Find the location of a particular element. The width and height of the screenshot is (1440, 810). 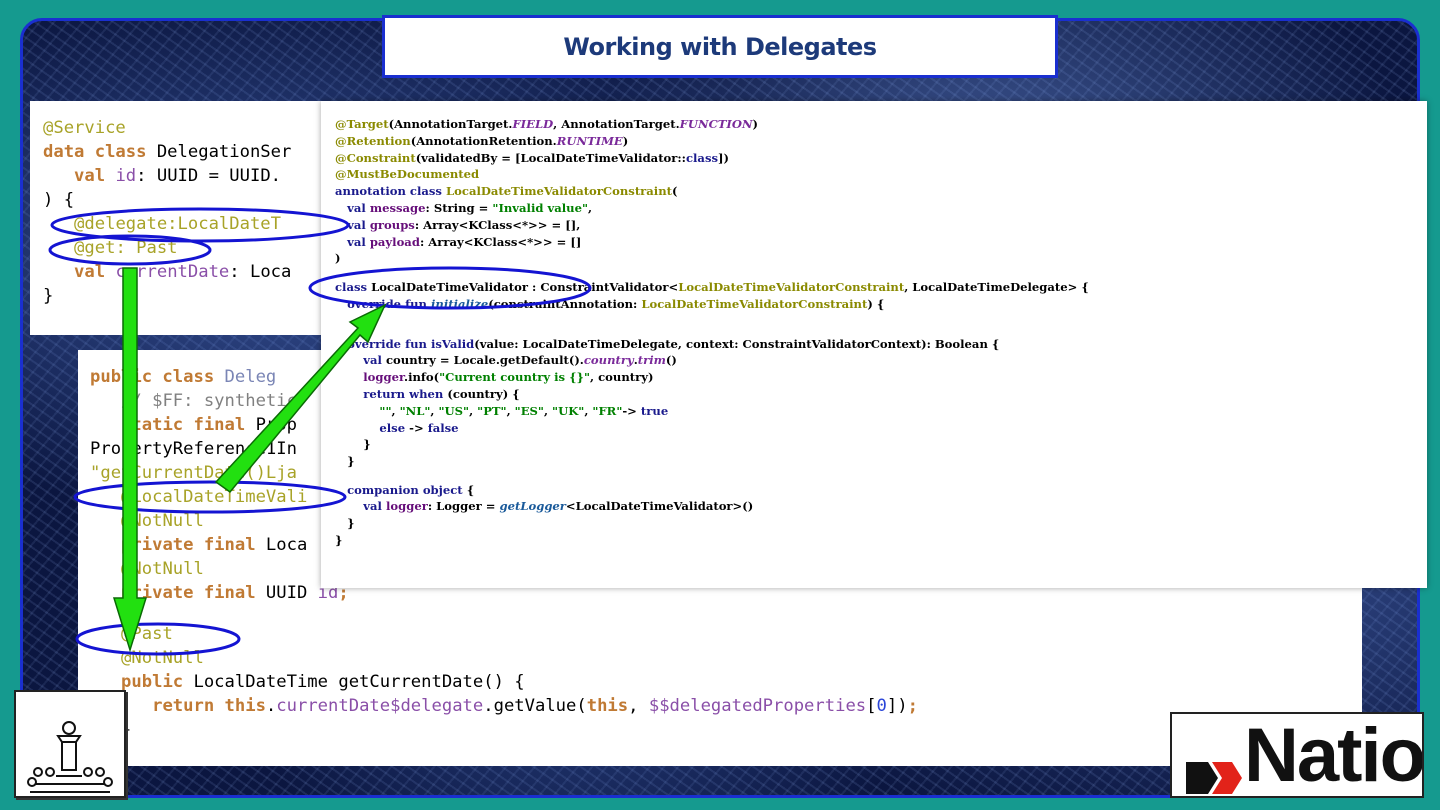

code-token: , LocalDateTimeDelegate> { is located at coordinates (996, 286).